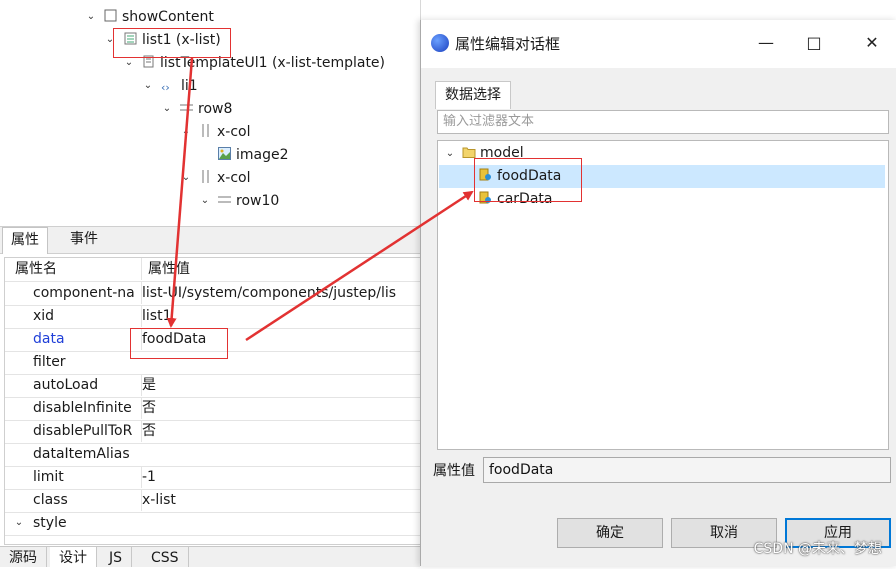 The width and height of the screenshot is (896, 569). What do you see at coordinates (359, 266) in the screenshot?
I see `arrow-data-to-fooddata` at bounding box center [359, 266].